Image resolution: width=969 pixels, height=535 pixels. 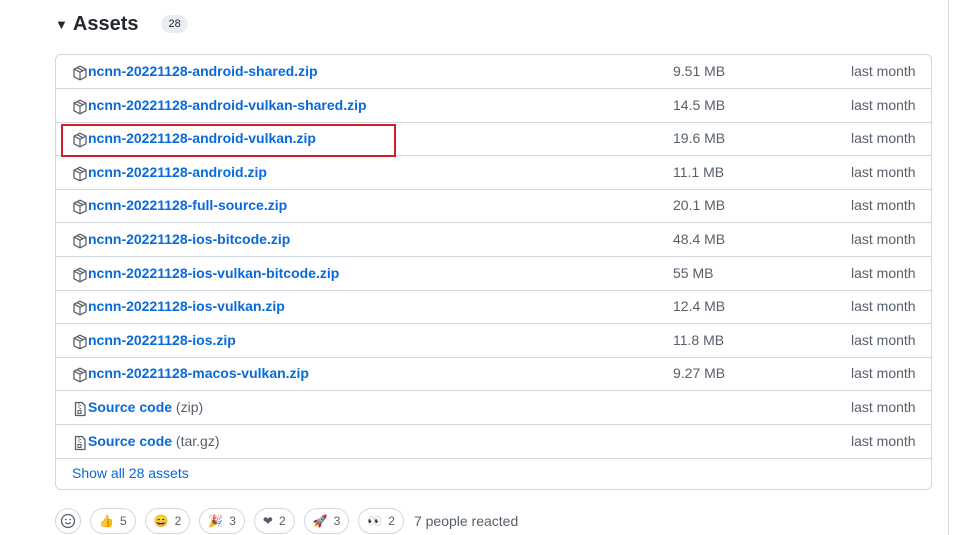 I want to click on add-reaction-button, so click(x=68, y=521).